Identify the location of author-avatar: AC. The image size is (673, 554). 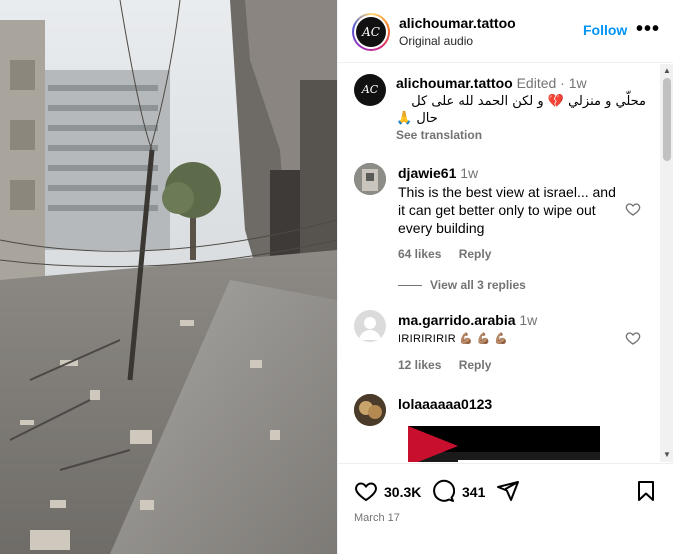
(371, 32).